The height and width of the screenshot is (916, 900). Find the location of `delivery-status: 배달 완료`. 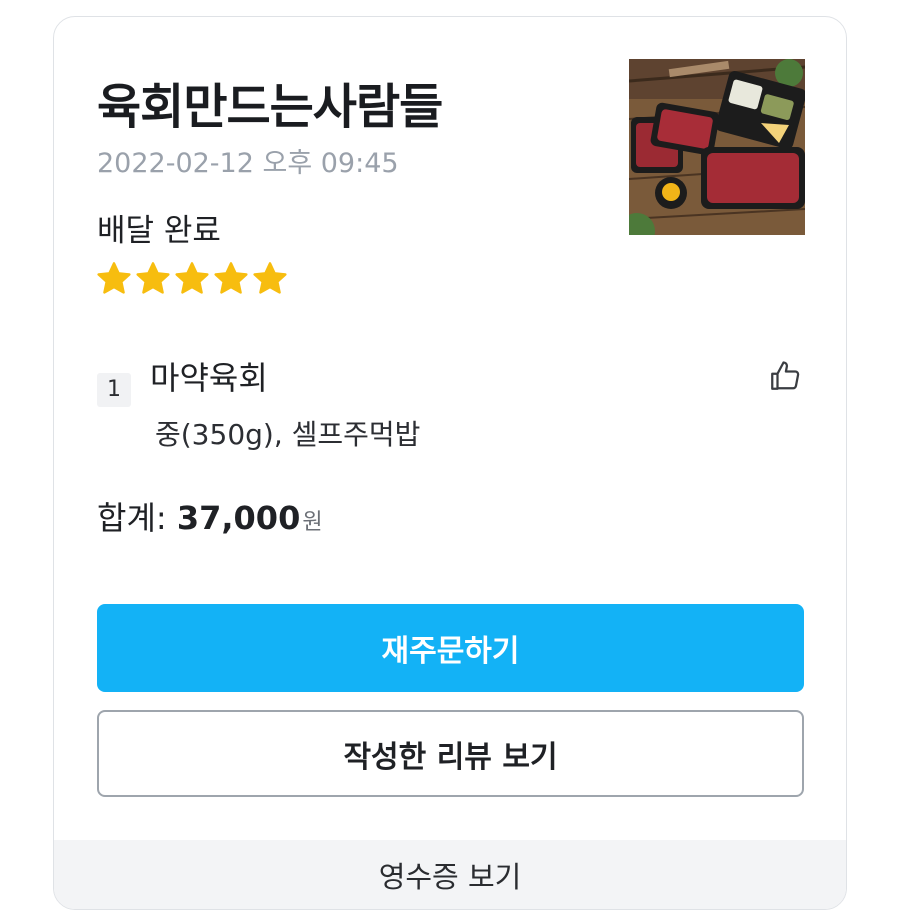

delivery-status: 배달 완료 is located at coordinates (159, 231).